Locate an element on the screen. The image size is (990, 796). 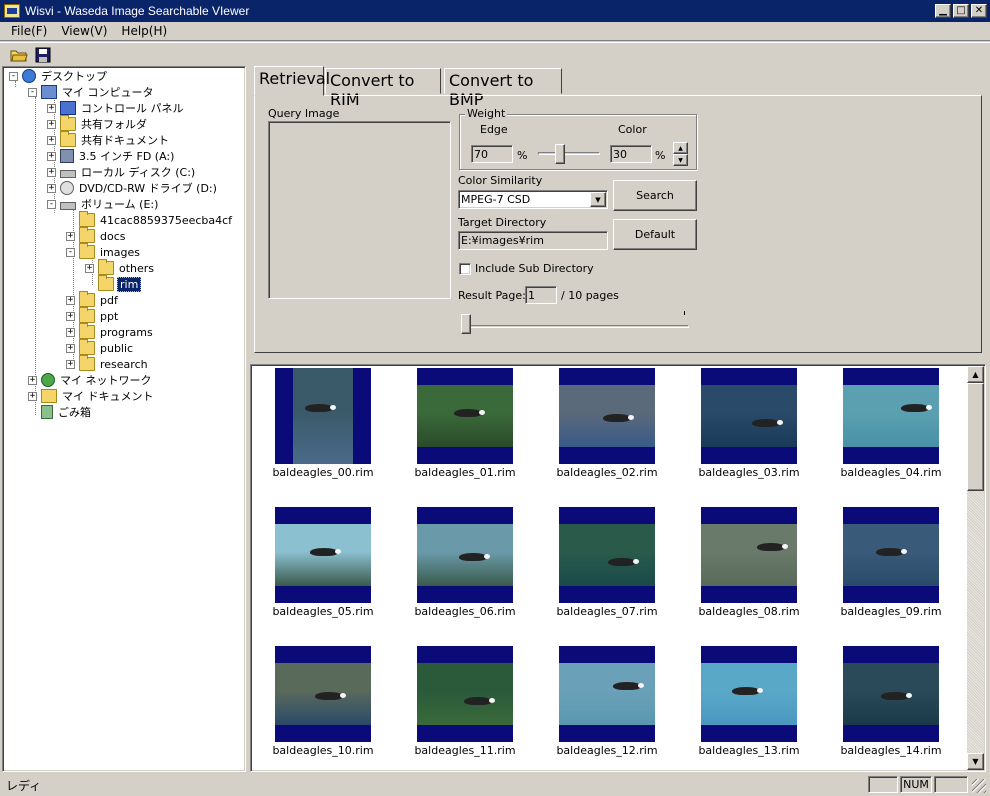
resize-grip is located at coordinates (979, 786).